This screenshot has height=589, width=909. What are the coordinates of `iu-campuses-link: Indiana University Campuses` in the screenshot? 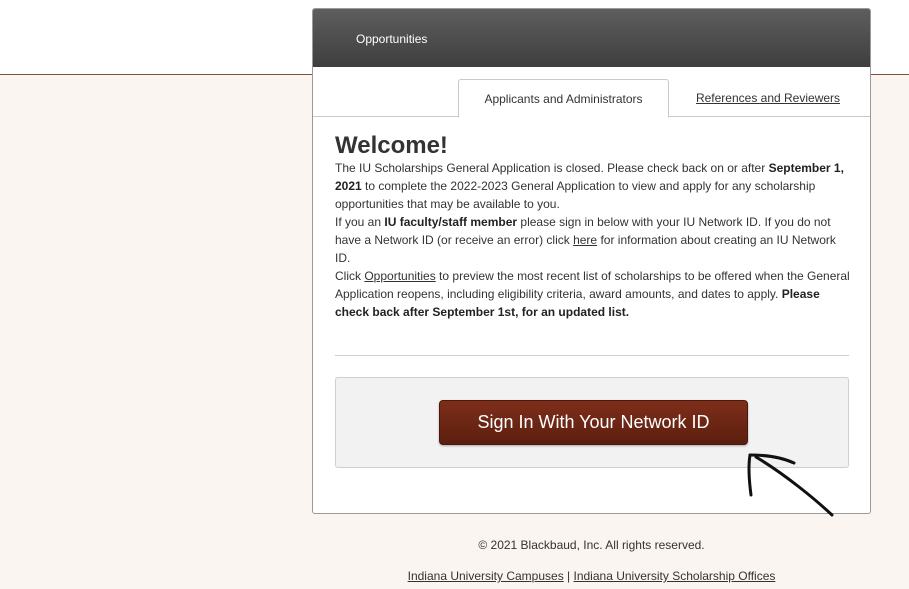 It's located at (486, 576).